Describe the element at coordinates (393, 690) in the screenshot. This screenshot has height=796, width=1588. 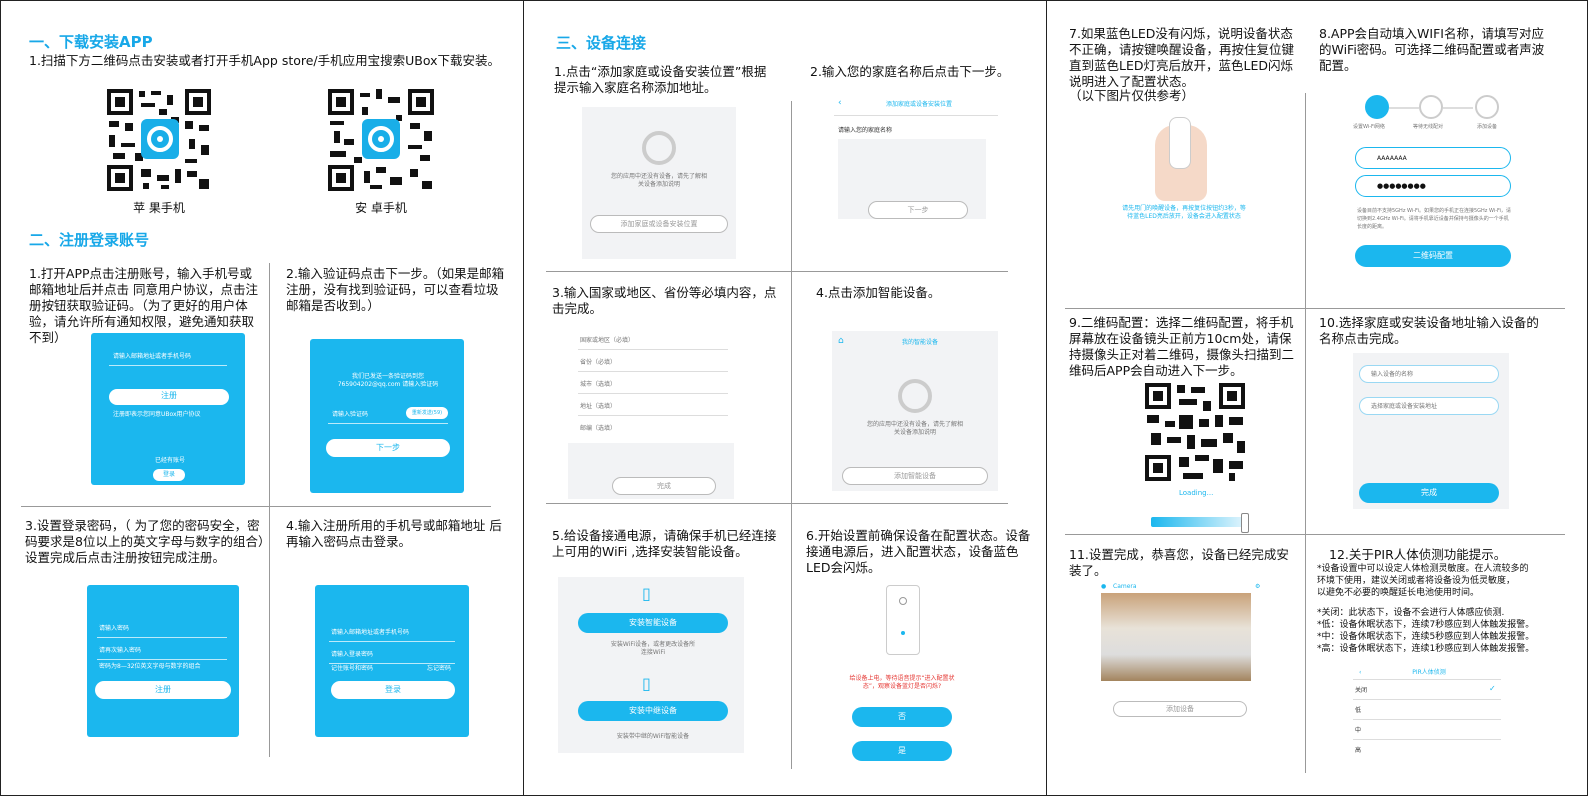
I see `login-button: 登录` at that location.